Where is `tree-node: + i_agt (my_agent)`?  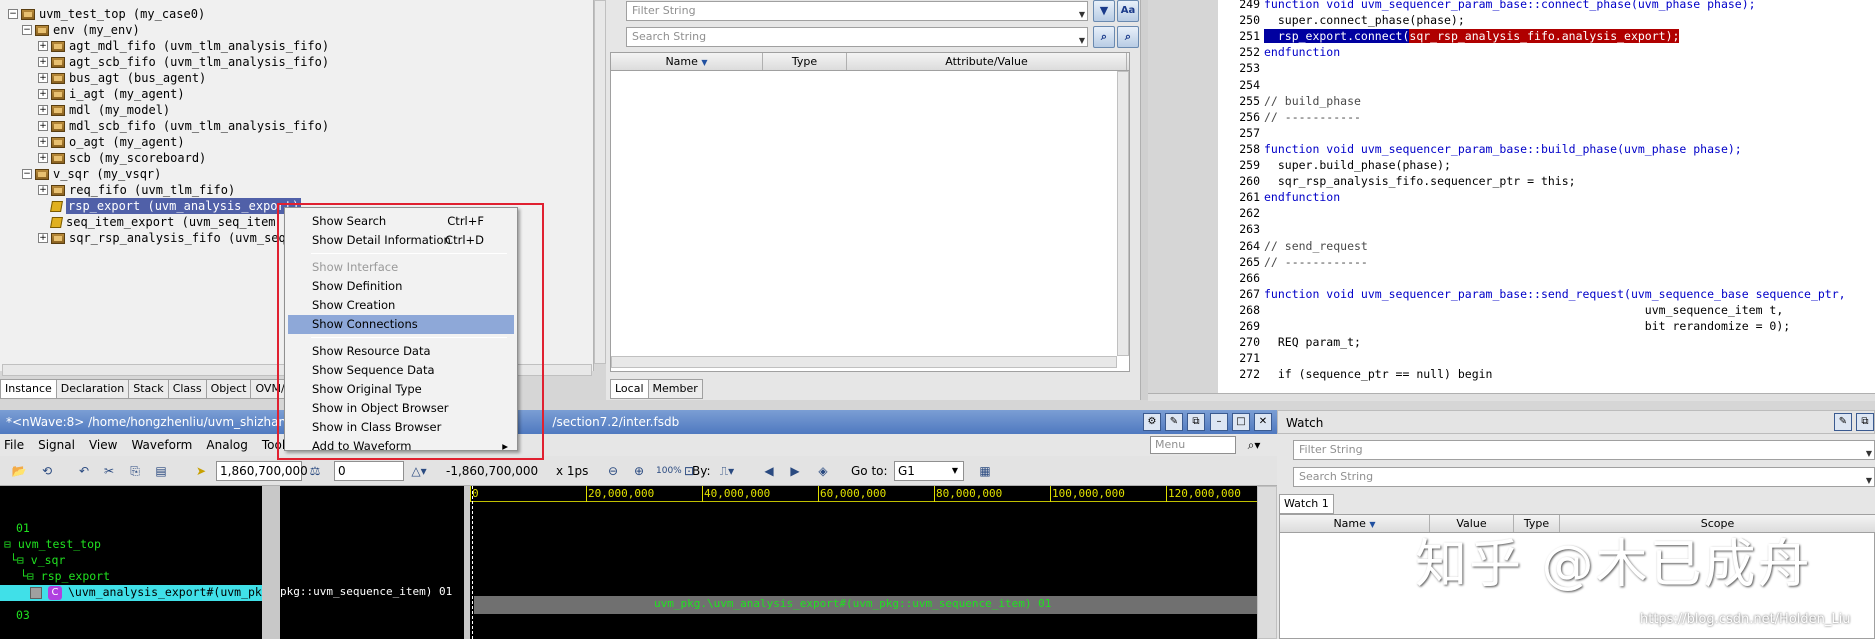
tree-node: + i_agt (my_agent) is located at coordinates (111, 94).